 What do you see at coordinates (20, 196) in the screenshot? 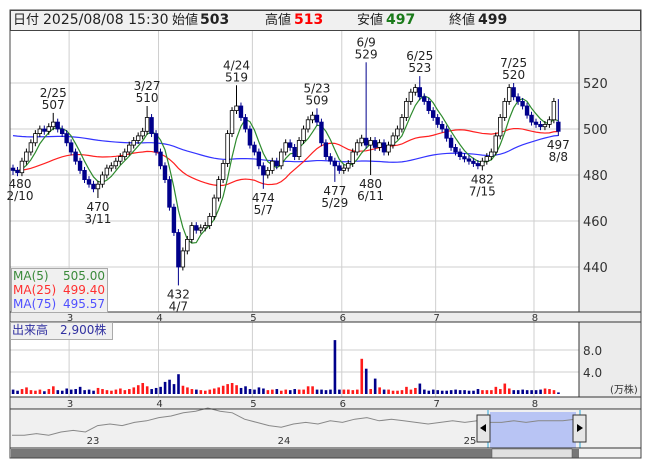
I see `low-date-label: 2/10` at bounding box center [20, 196].